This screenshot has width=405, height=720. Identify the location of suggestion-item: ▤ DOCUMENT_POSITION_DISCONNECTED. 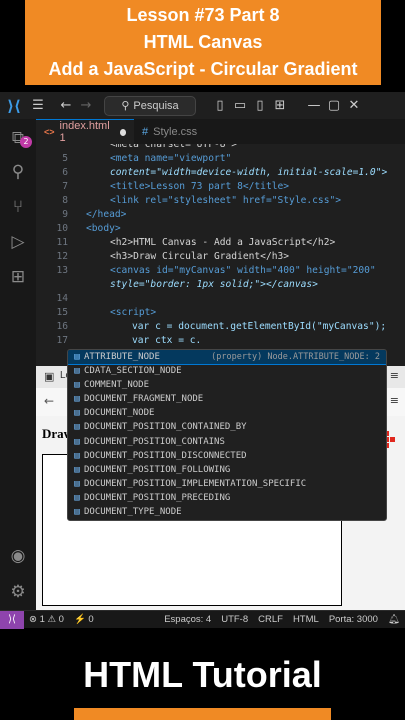
(227, 456).